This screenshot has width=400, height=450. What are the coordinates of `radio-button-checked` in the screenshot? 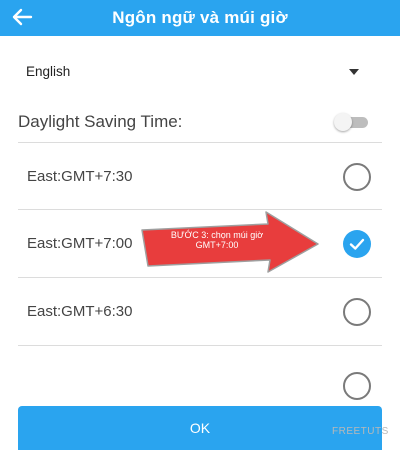 It's located at (357, 244).